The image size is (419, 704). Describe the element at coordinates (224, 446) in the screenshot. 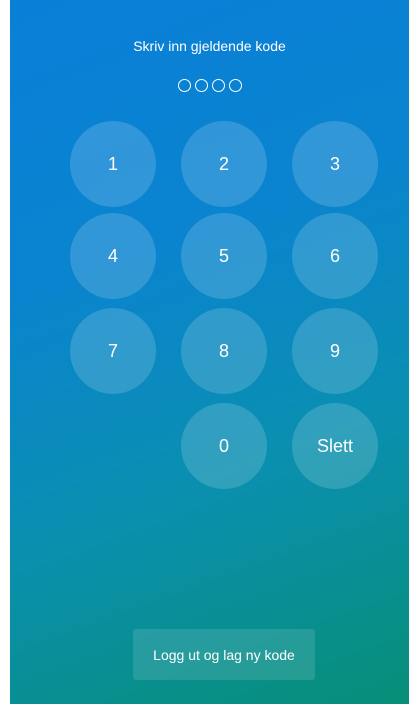

I see `key-0-button: 0` at that location.